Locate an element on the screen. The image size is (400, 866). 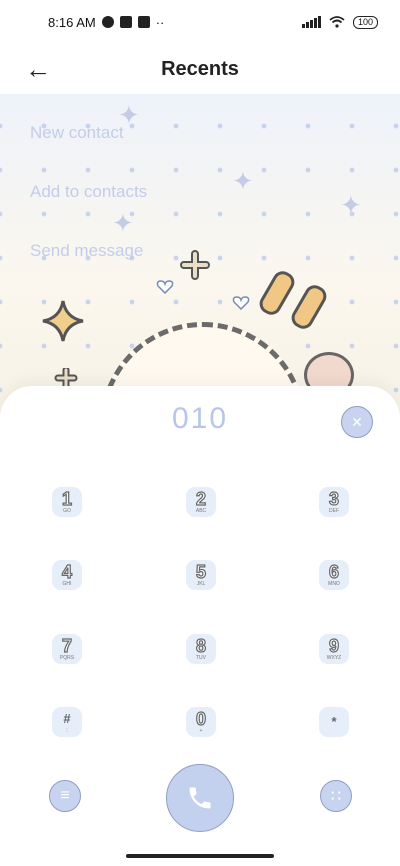
home-indicator is located at coordinates (200, 856).